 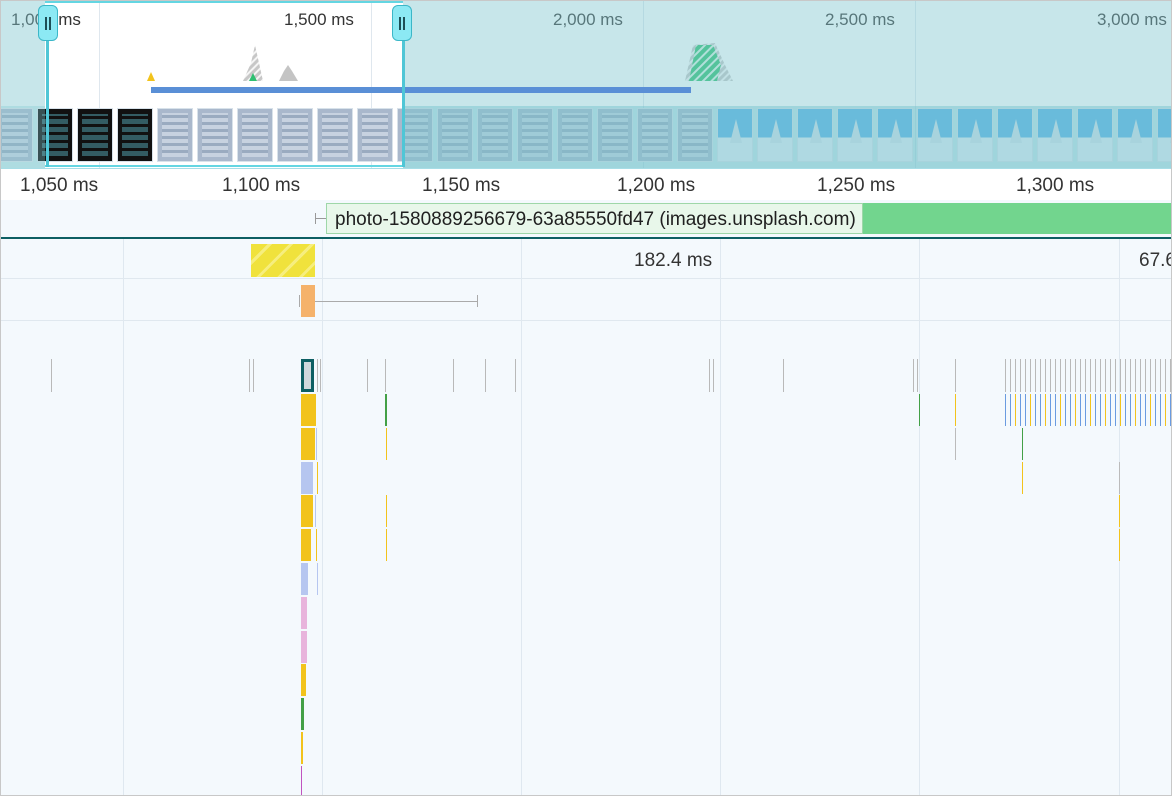 I want to click on filmstrip-shade-right, so click(x=787, y=137).